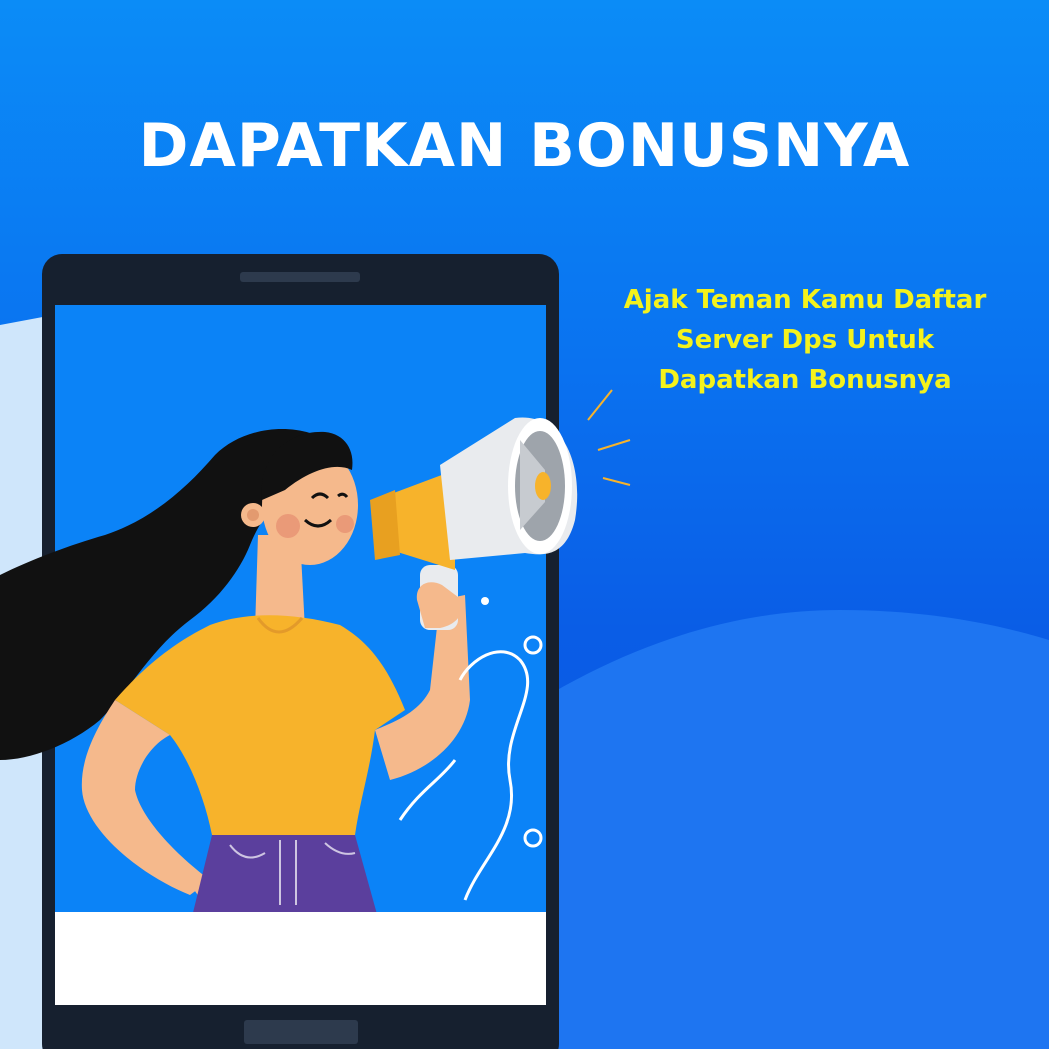 The image size is (1049, 1049). What do you see at coordinates (285, 880) in the screenshot?
I see `woman-pants` at bounding box center [285, 880].